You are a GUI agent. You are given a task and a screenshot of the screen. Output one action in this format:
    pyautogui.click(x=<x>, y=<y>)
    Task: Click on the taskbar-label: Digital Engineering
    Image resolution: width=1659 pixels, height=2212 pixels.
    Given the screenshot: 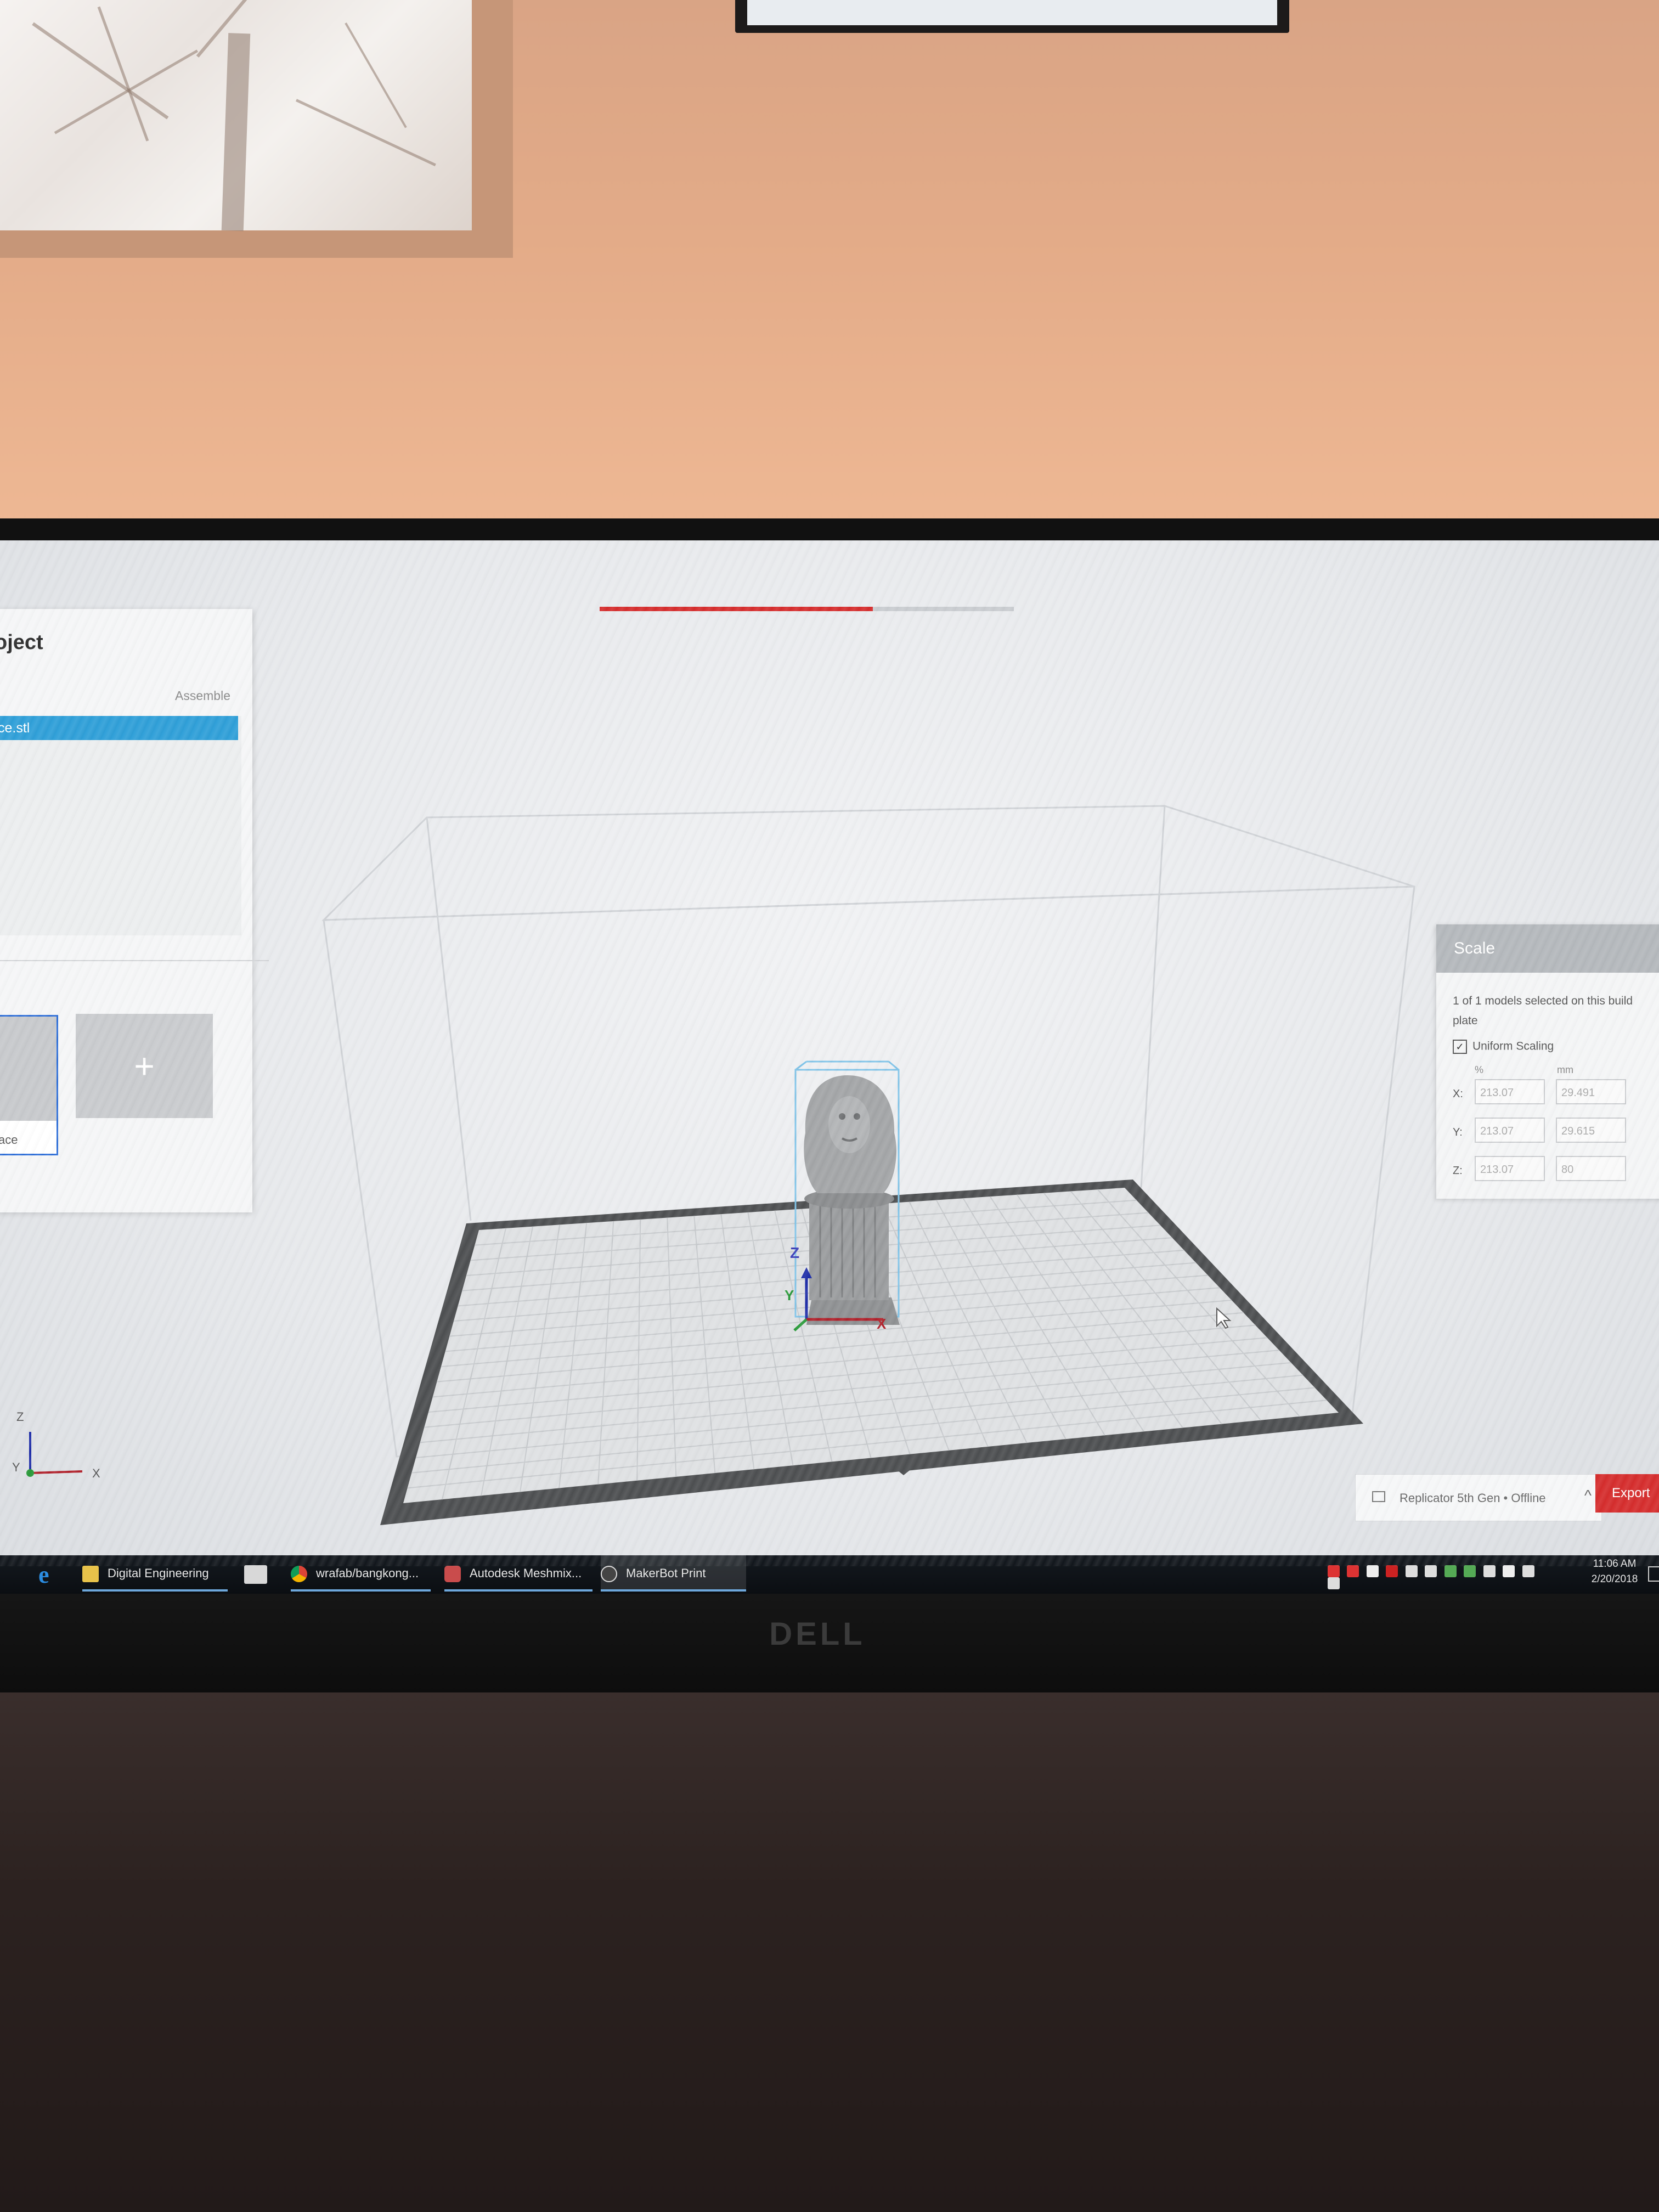 What is the action you would take?
    pyautogui.click(x=158, y=1573)
    